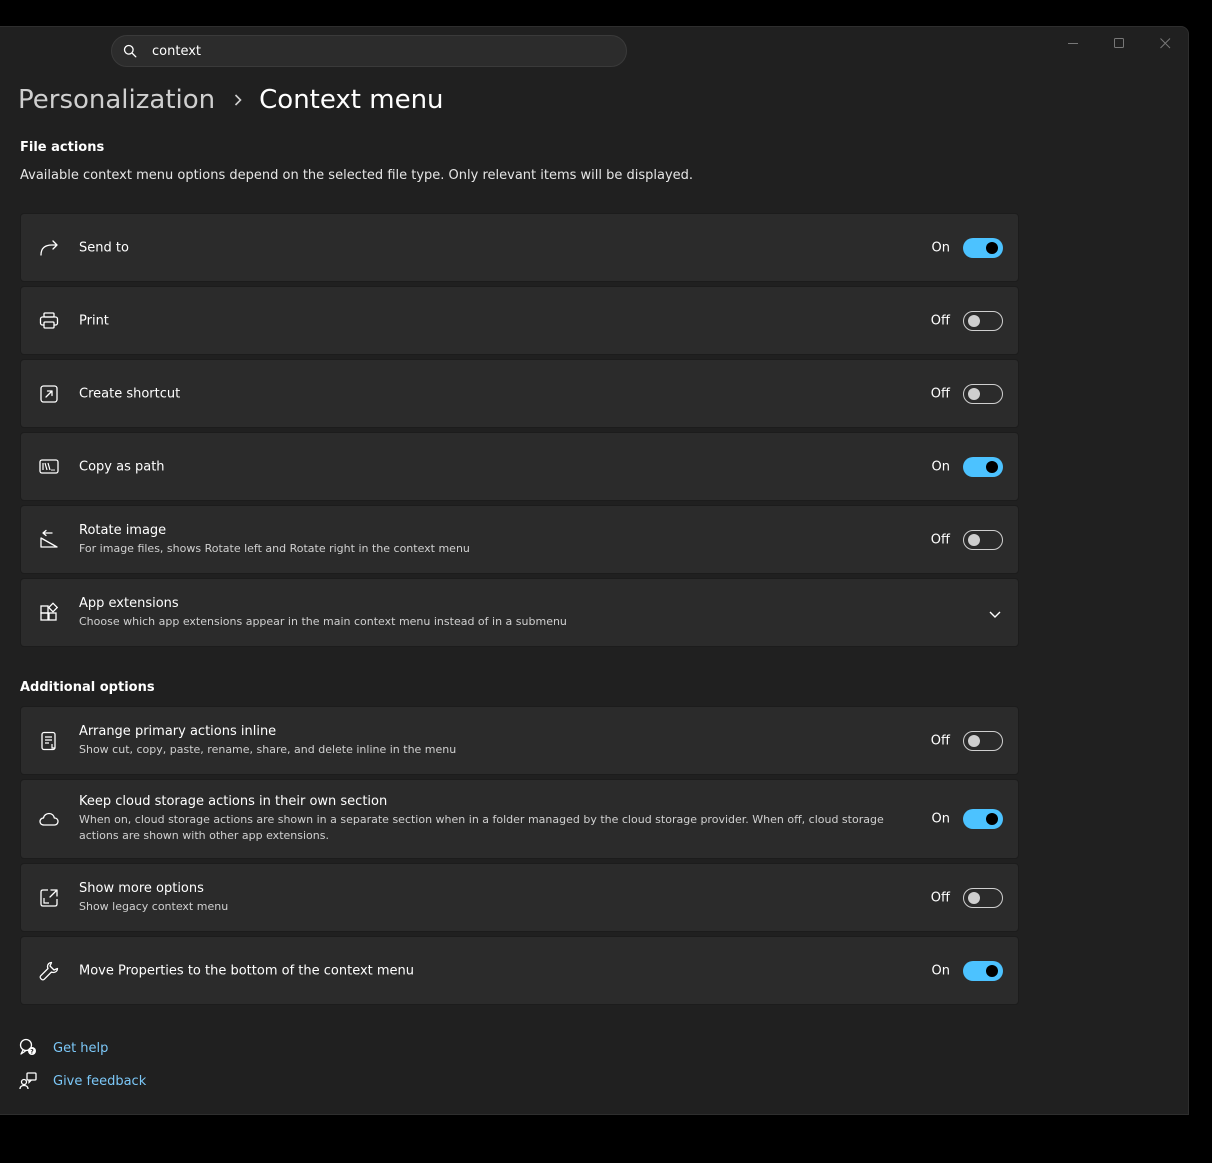 Image resolution: width=1212 pixels, height=1163 pixels. I want to click on window-controls, so click(1119, 43).